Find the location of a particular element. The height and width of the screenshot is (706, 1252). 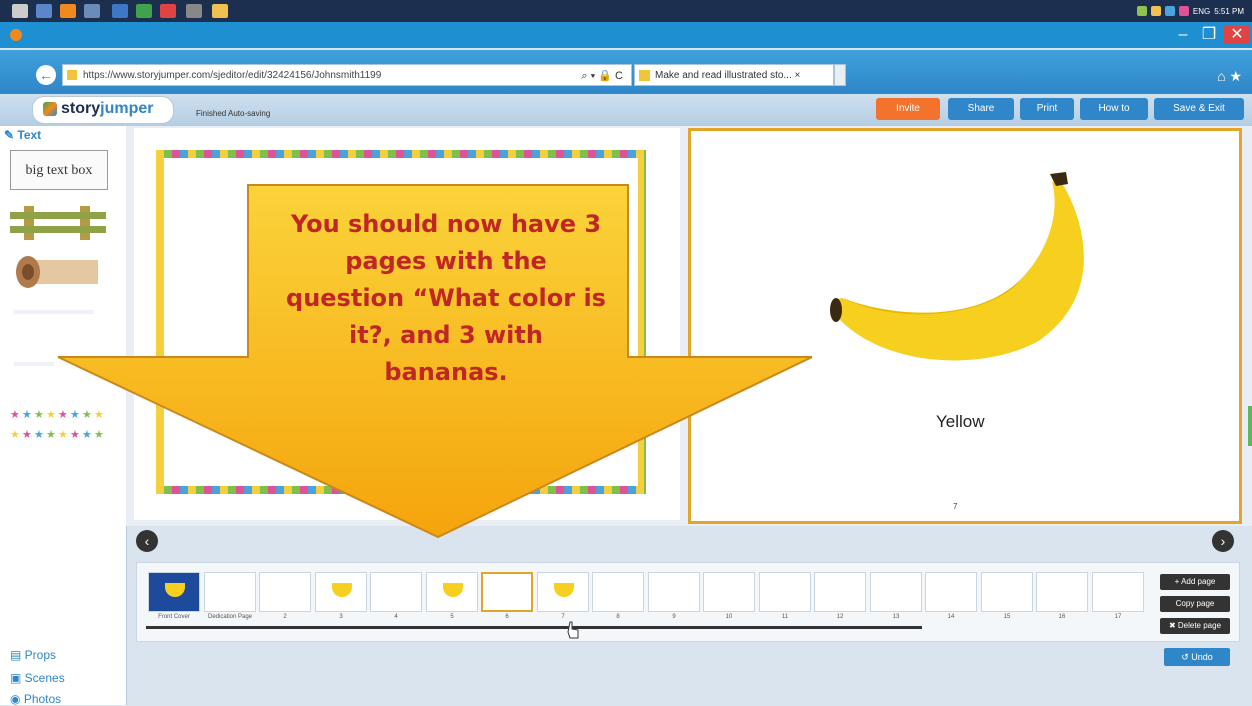

feedback-tab is located at coordinates (1250, 426).